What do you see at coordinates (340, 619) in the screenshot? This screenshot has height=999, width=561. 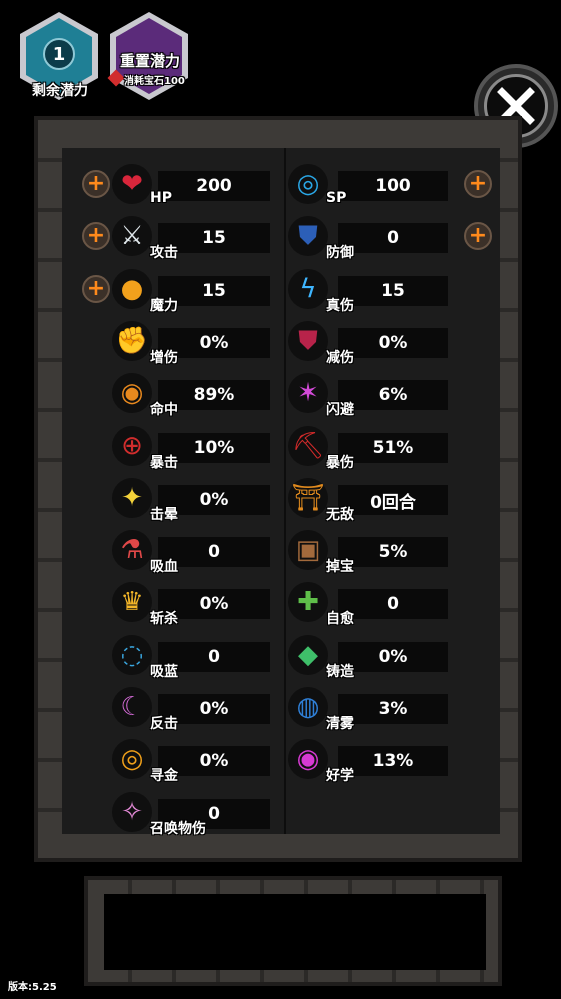 I see `stat-label: 自愈` at bounding box center [340, 619].